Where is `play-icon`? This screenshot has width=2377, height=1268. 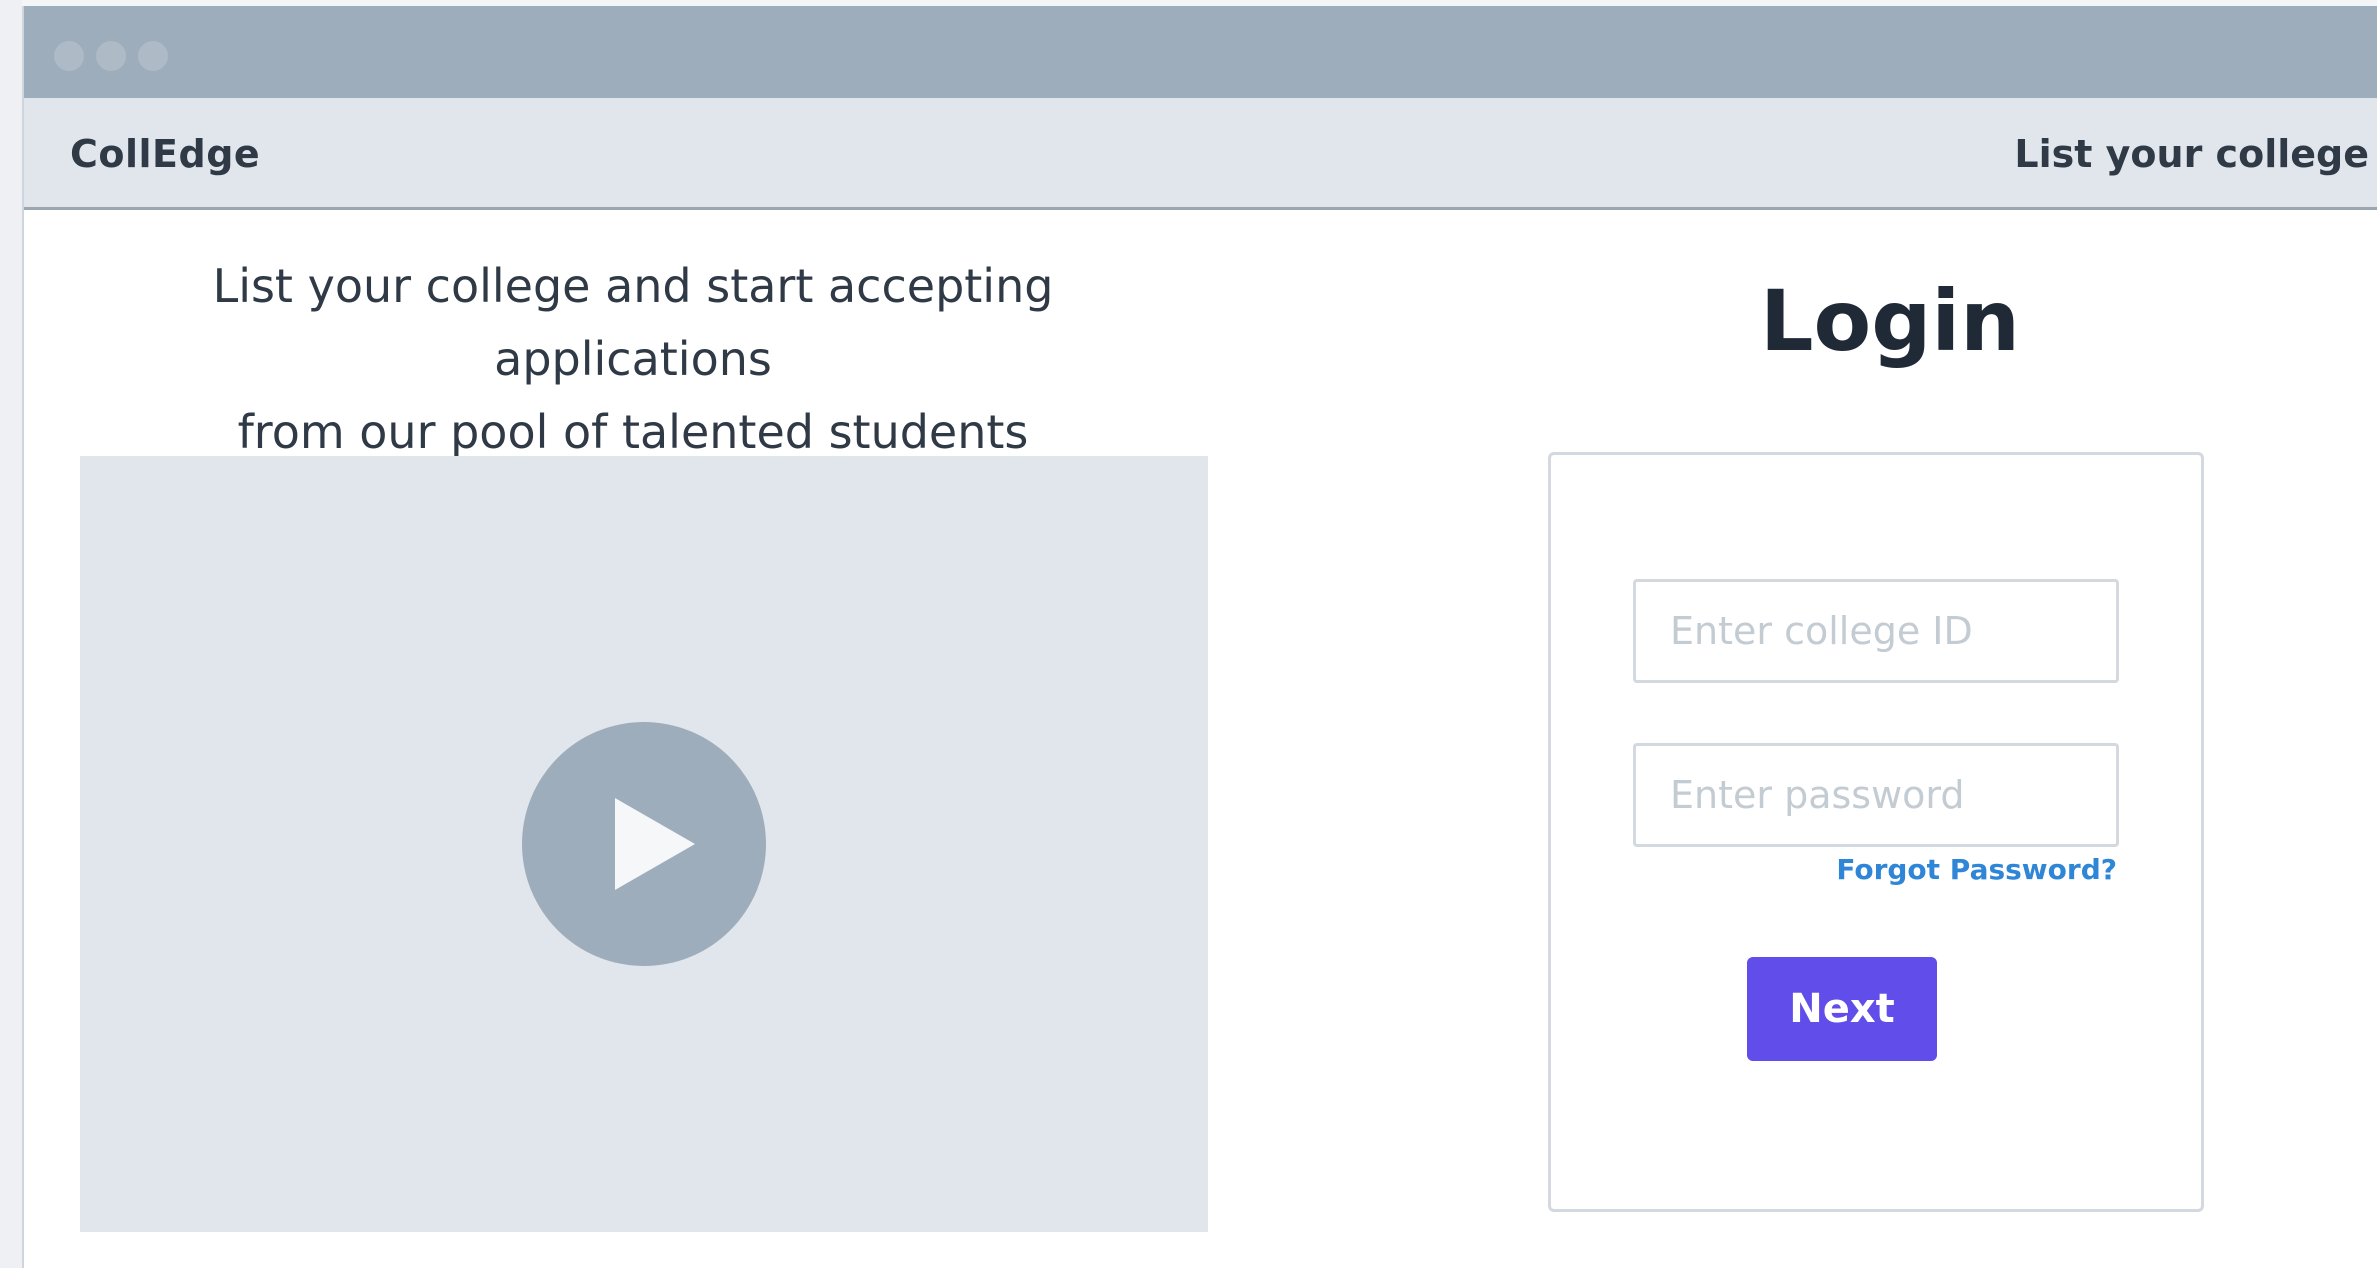
play-icon is located at coordinates (655, 844).